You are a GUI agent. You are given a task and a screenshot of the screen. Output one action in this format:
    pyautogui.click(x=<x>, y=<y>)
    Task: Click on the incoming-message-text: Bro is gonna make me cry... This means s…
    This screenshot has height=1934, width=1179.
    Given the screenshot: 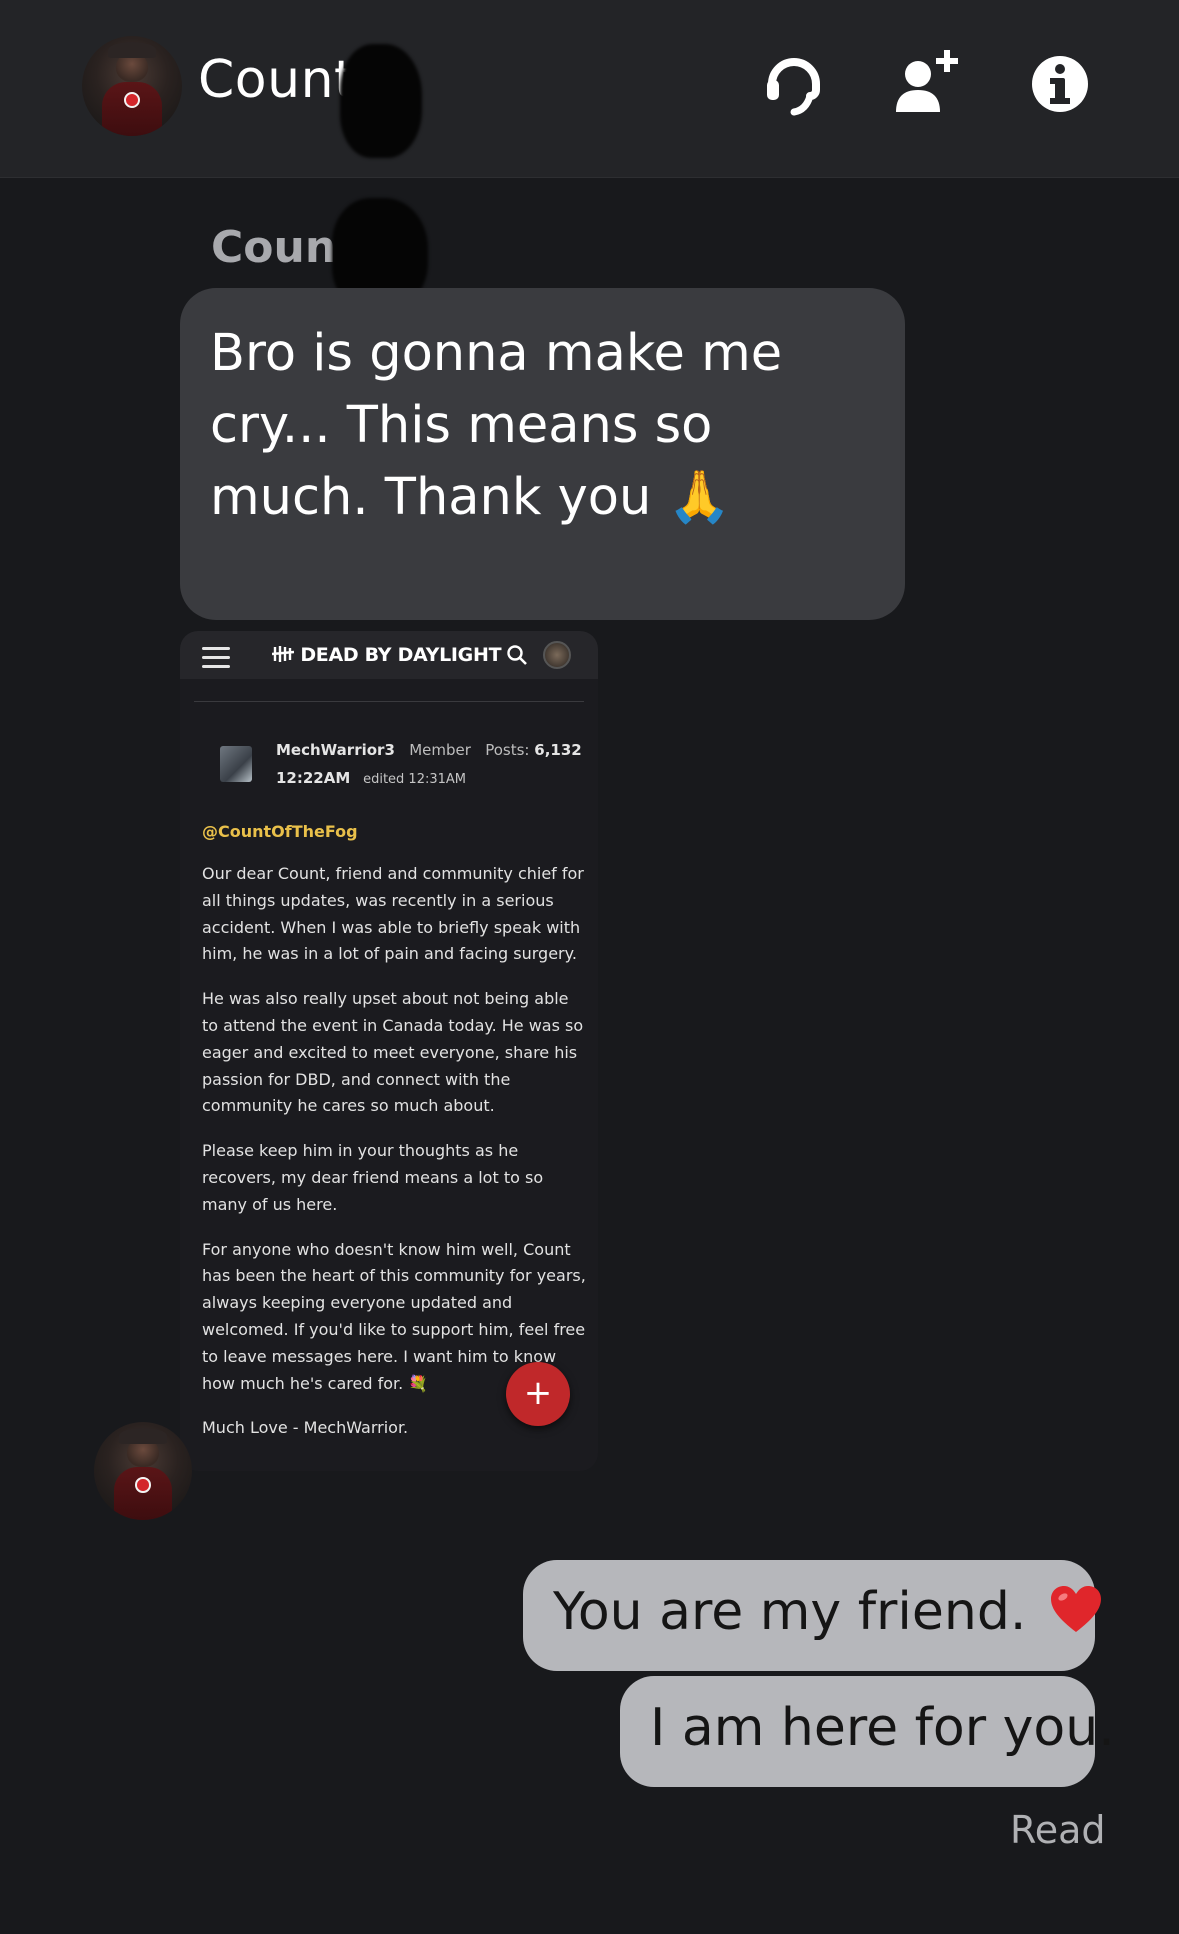 What is the action you would take?
    pyautogui.click(x=496, y=425)
    